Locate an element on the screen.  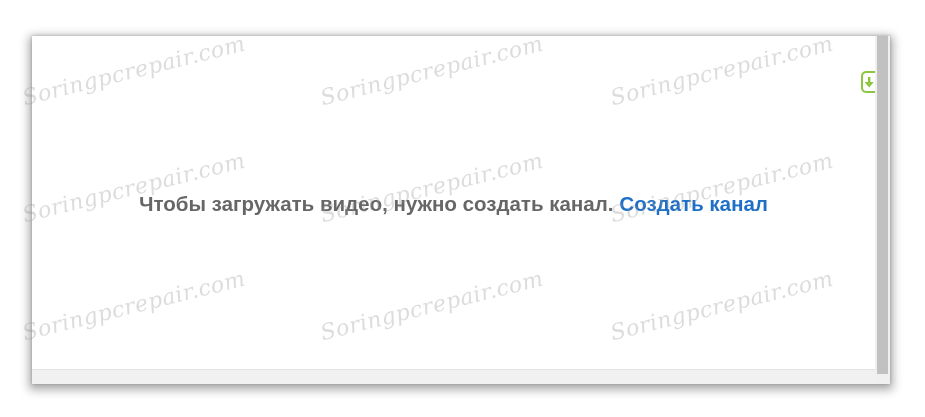
horizontal-scrollbar is located at coordinates (453, 376).